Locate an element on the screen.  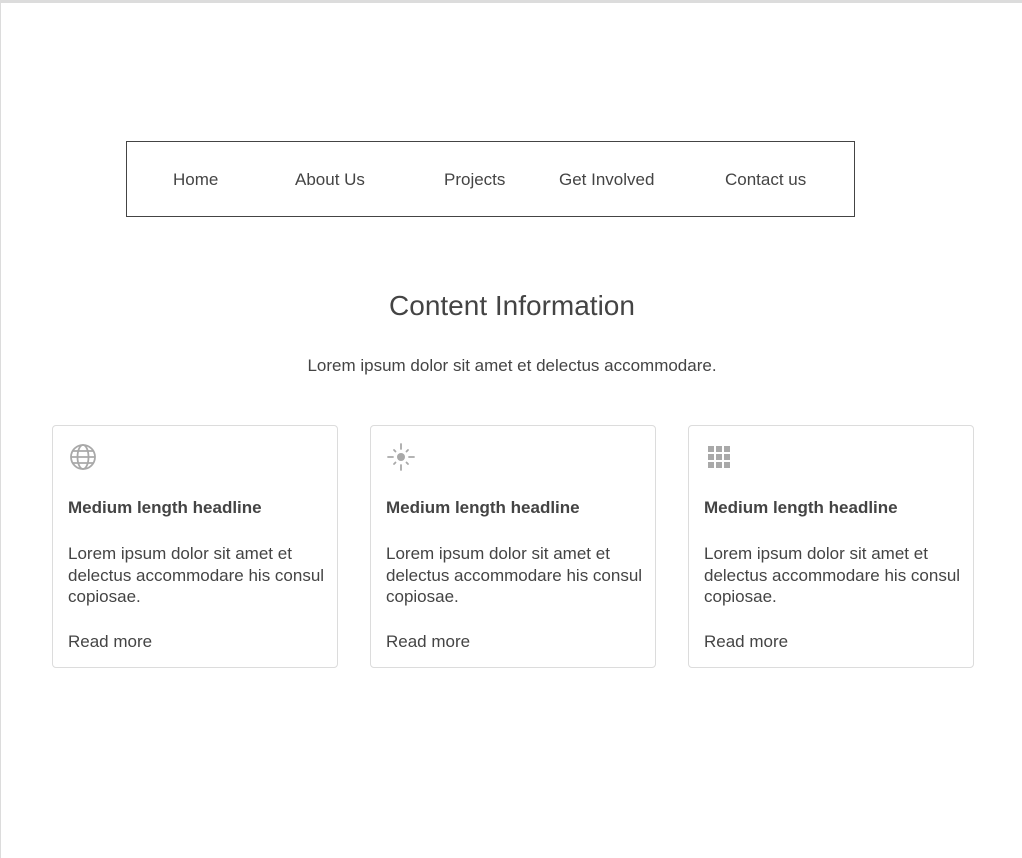
globe-icon is located at coordinates (83, 457).